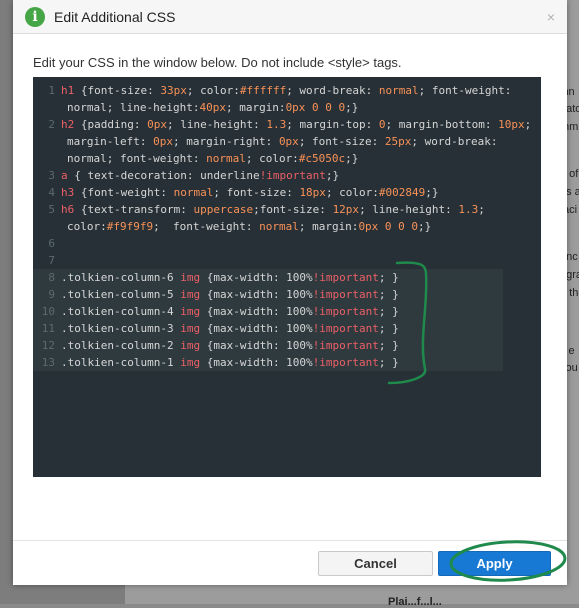  I want to click on apply-button: Apply, so click(494, 563).